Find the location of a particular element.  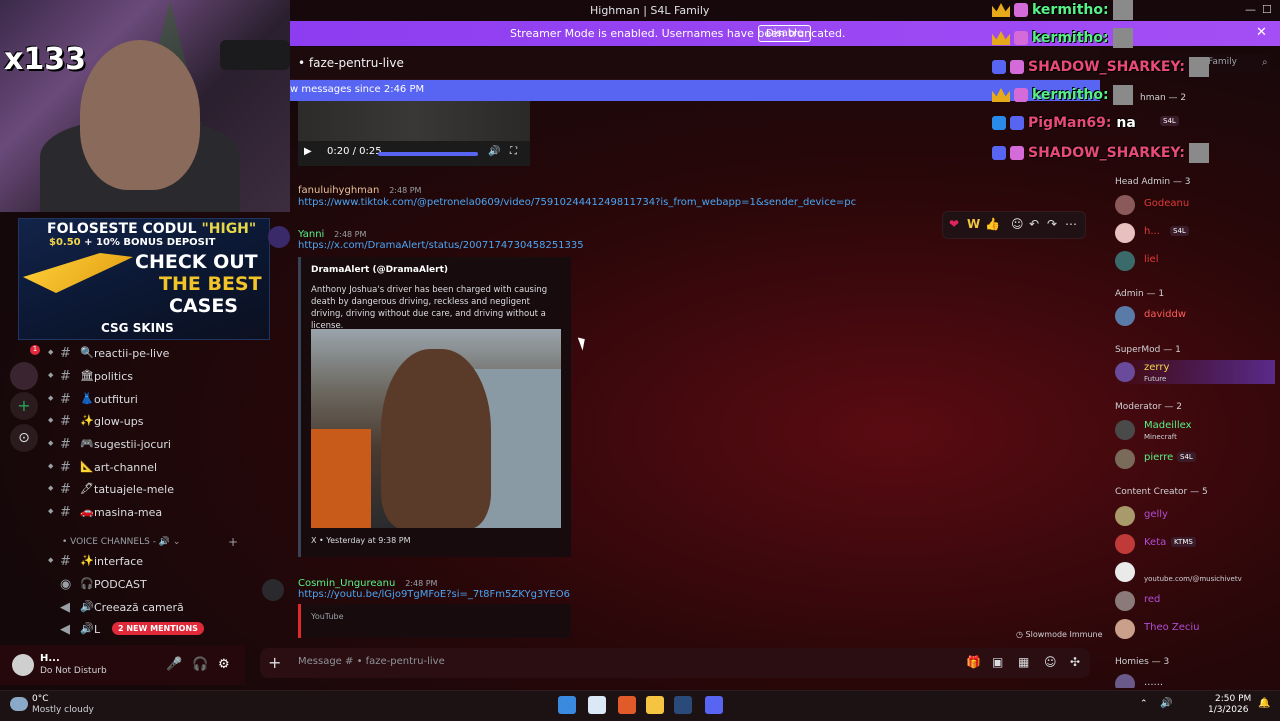

brave-icon is located at coordinates (627, 705).